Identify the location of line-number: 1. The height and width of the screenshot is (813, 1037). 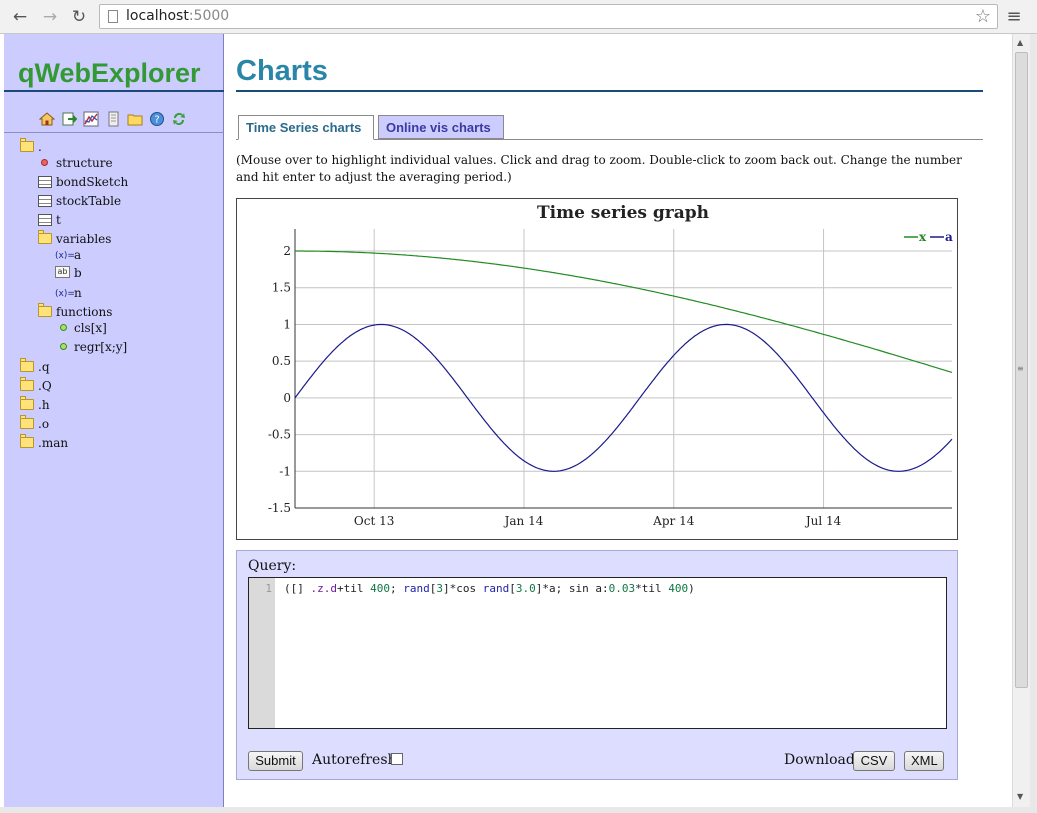
(268, 588).